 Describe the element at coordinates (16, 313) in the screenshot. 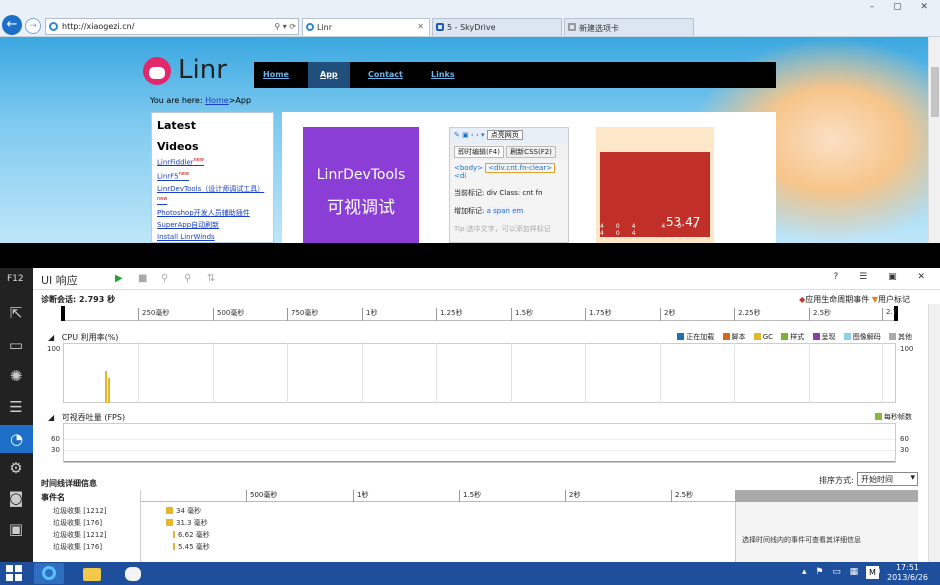

I see `dom-explorer-icon: ⇱` at that location.